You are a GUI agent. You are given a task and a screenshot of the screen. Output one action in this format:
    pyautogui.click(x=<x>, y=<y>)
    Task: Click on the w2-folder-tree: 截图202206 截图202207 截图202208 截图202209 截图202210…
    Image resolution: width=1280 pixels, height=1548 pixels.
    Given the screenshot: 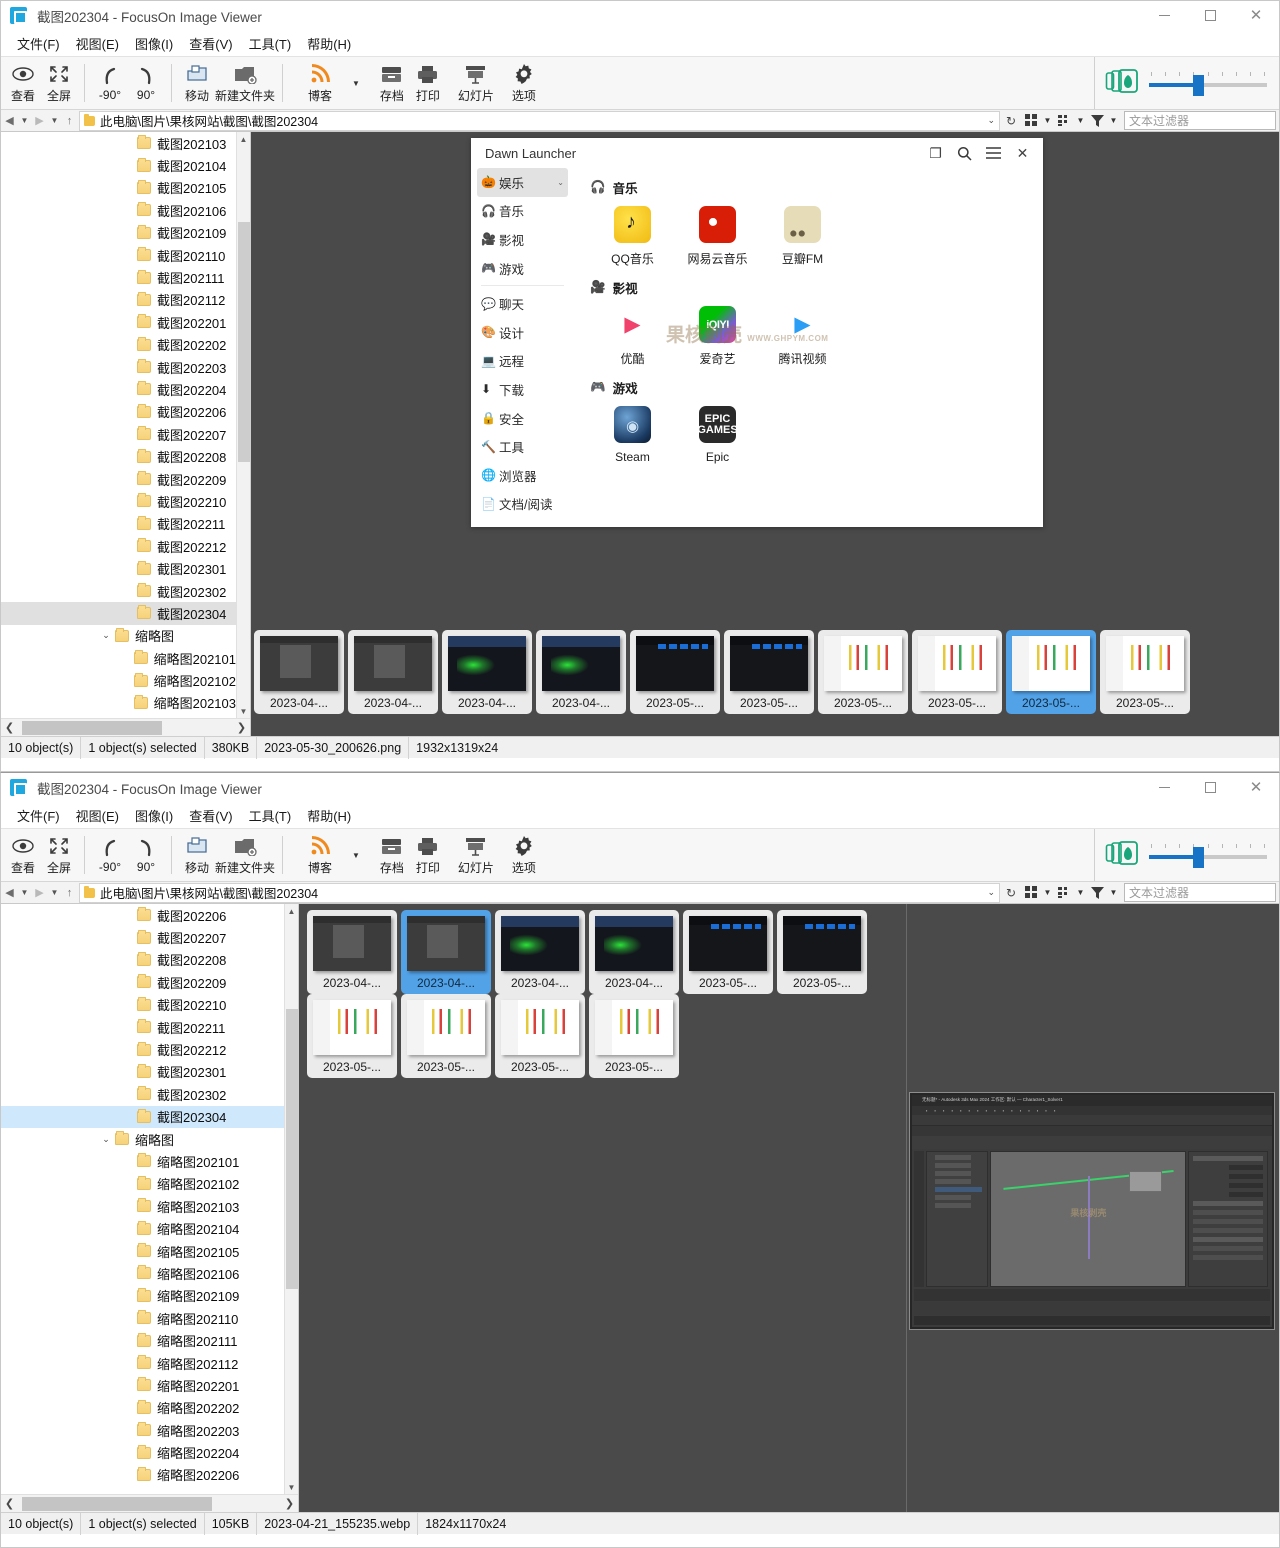 What is the action you would take?
    pyautogui.click(x=142, y=1199)
    